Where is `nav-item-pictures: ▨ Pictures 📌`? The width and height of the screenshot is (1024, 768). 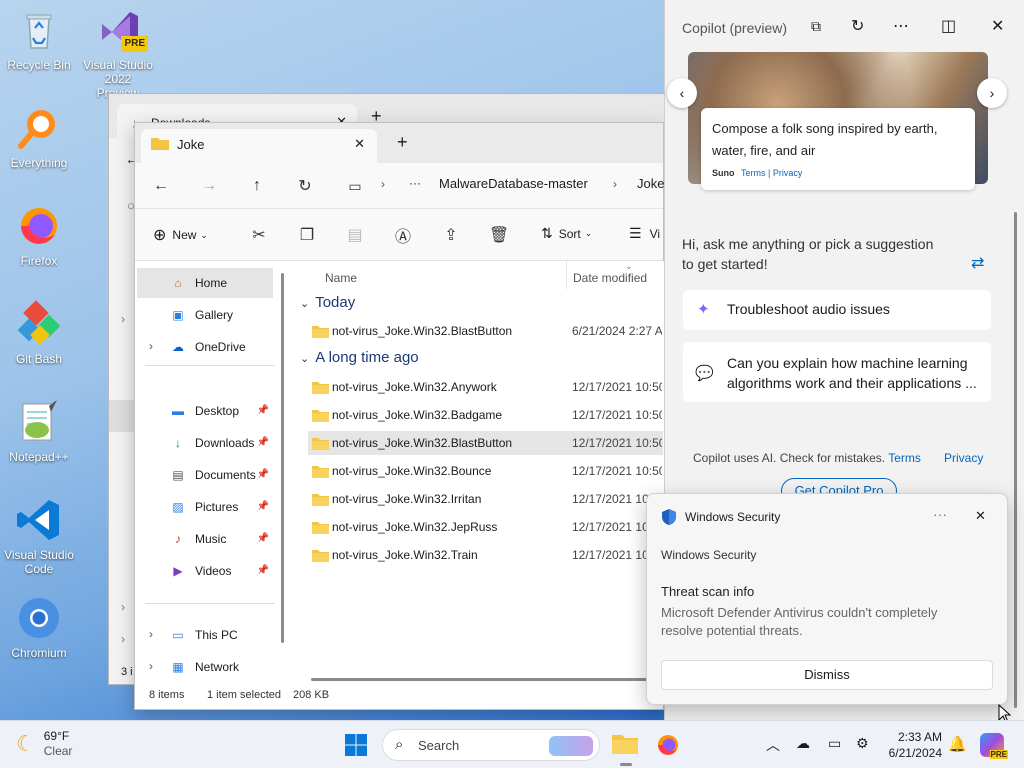
nav-item-pictures: ▨ Pictures 📌 is located at coordinates (205, 507).